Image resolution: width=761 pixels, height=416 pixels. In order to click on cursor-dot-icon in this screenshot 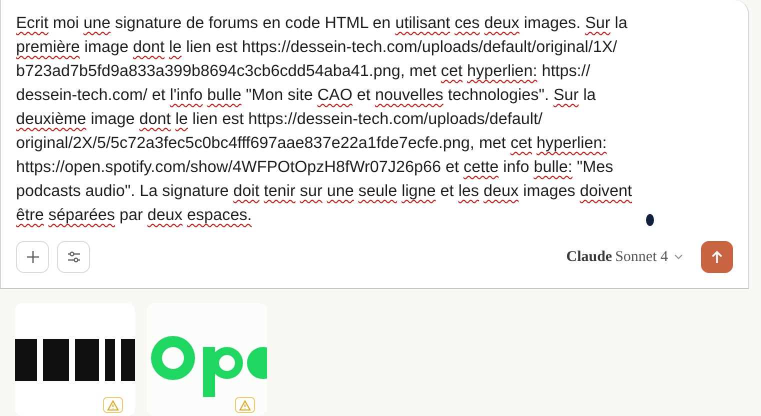, I will do `click(650, 220)`.